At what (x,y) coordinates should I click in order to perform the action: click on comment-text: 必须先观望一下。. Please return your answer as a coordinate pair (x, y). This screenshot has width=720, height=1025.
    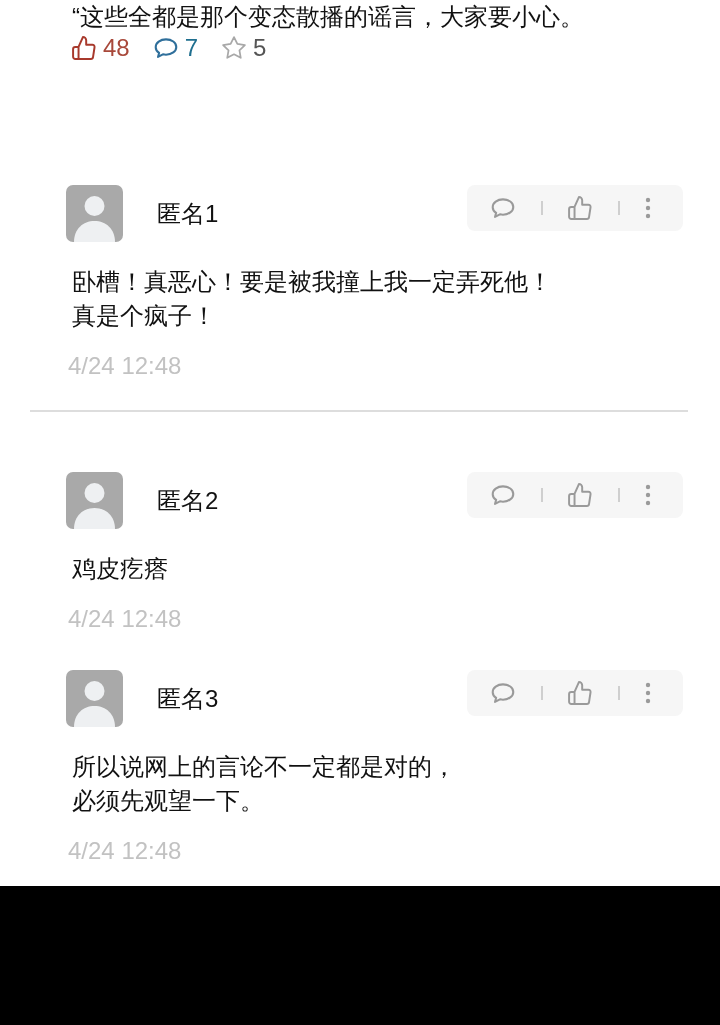
    Looking at the image, I should click on (168, 801).